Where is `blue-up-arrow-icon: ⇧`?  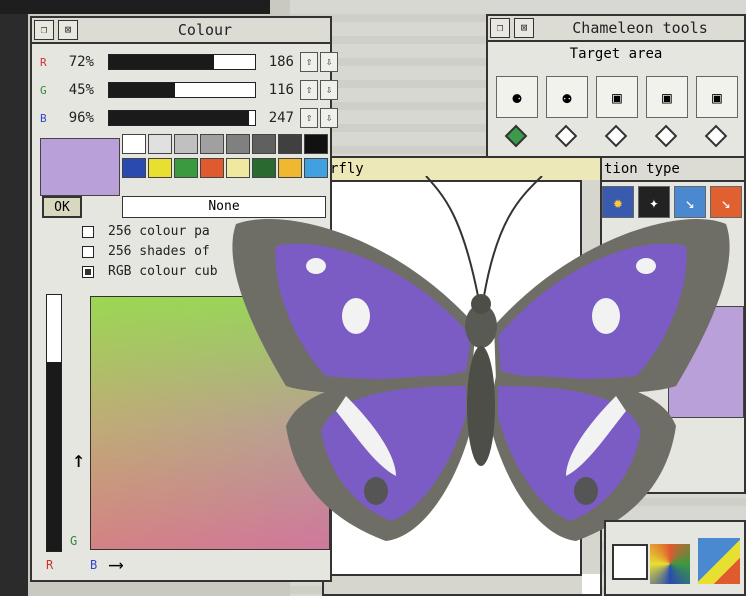
blue-up-arrow-icon: ⇧ is located at coordinates (309, 118).